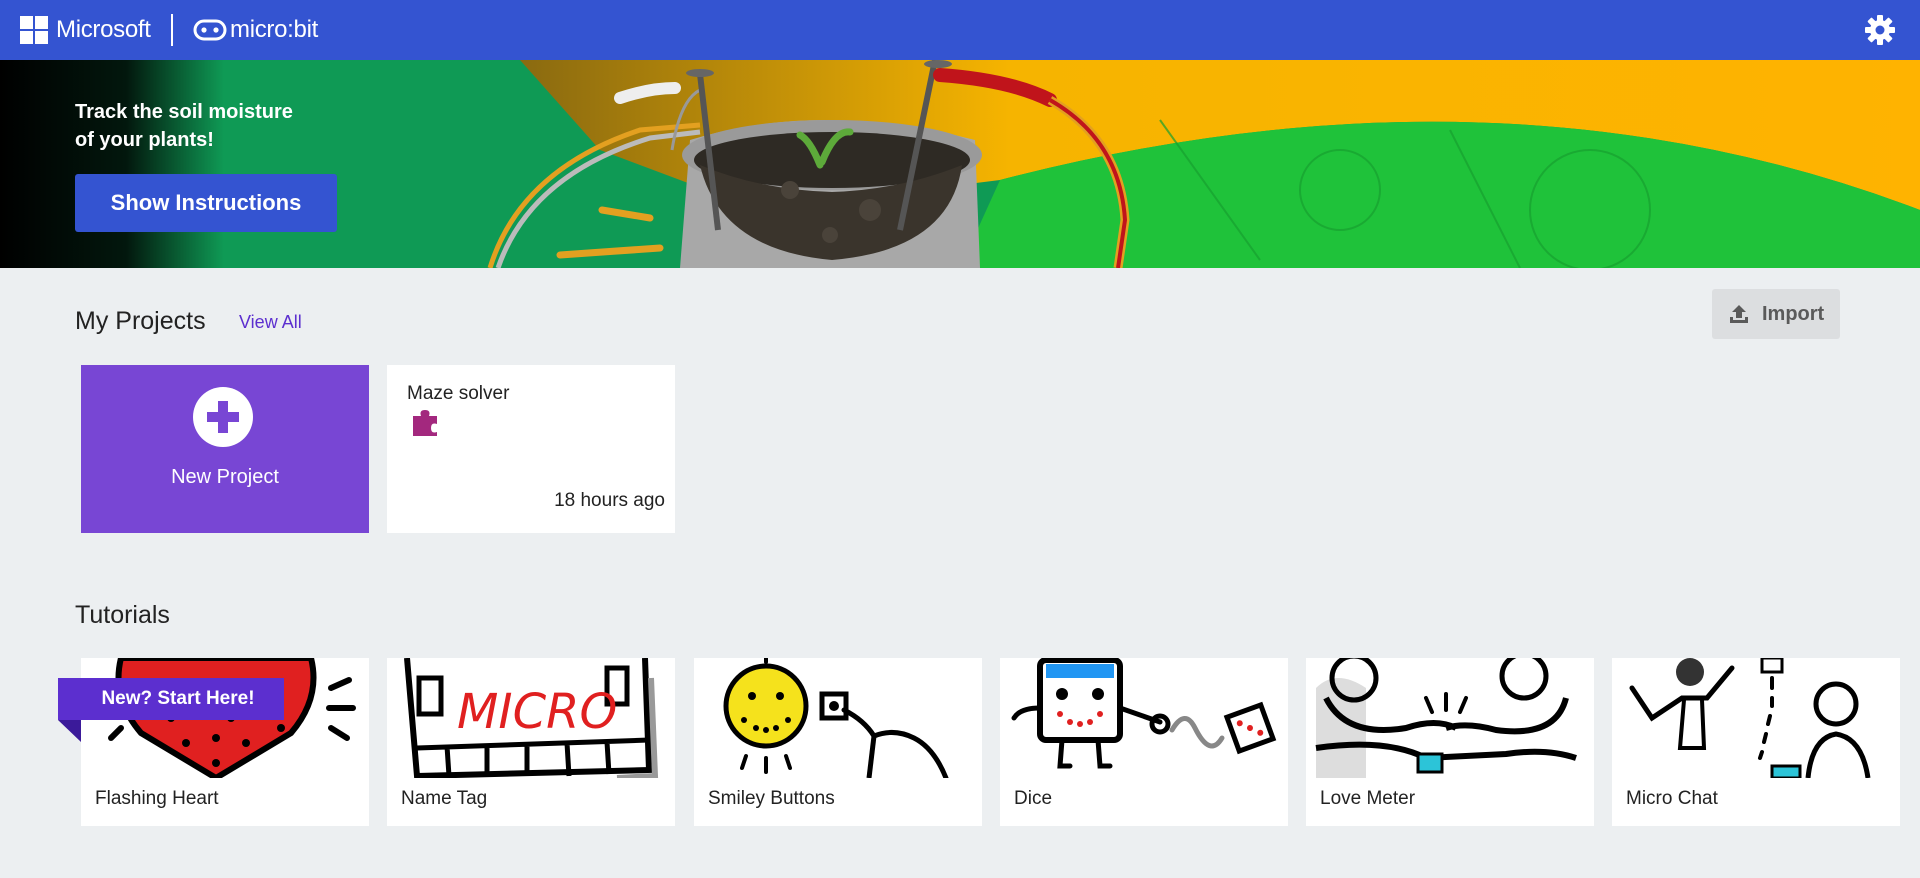 This screenshot has width=1920, height=878. I want to click on tutorial-name: Smiley Buttons, so click(771, 798).